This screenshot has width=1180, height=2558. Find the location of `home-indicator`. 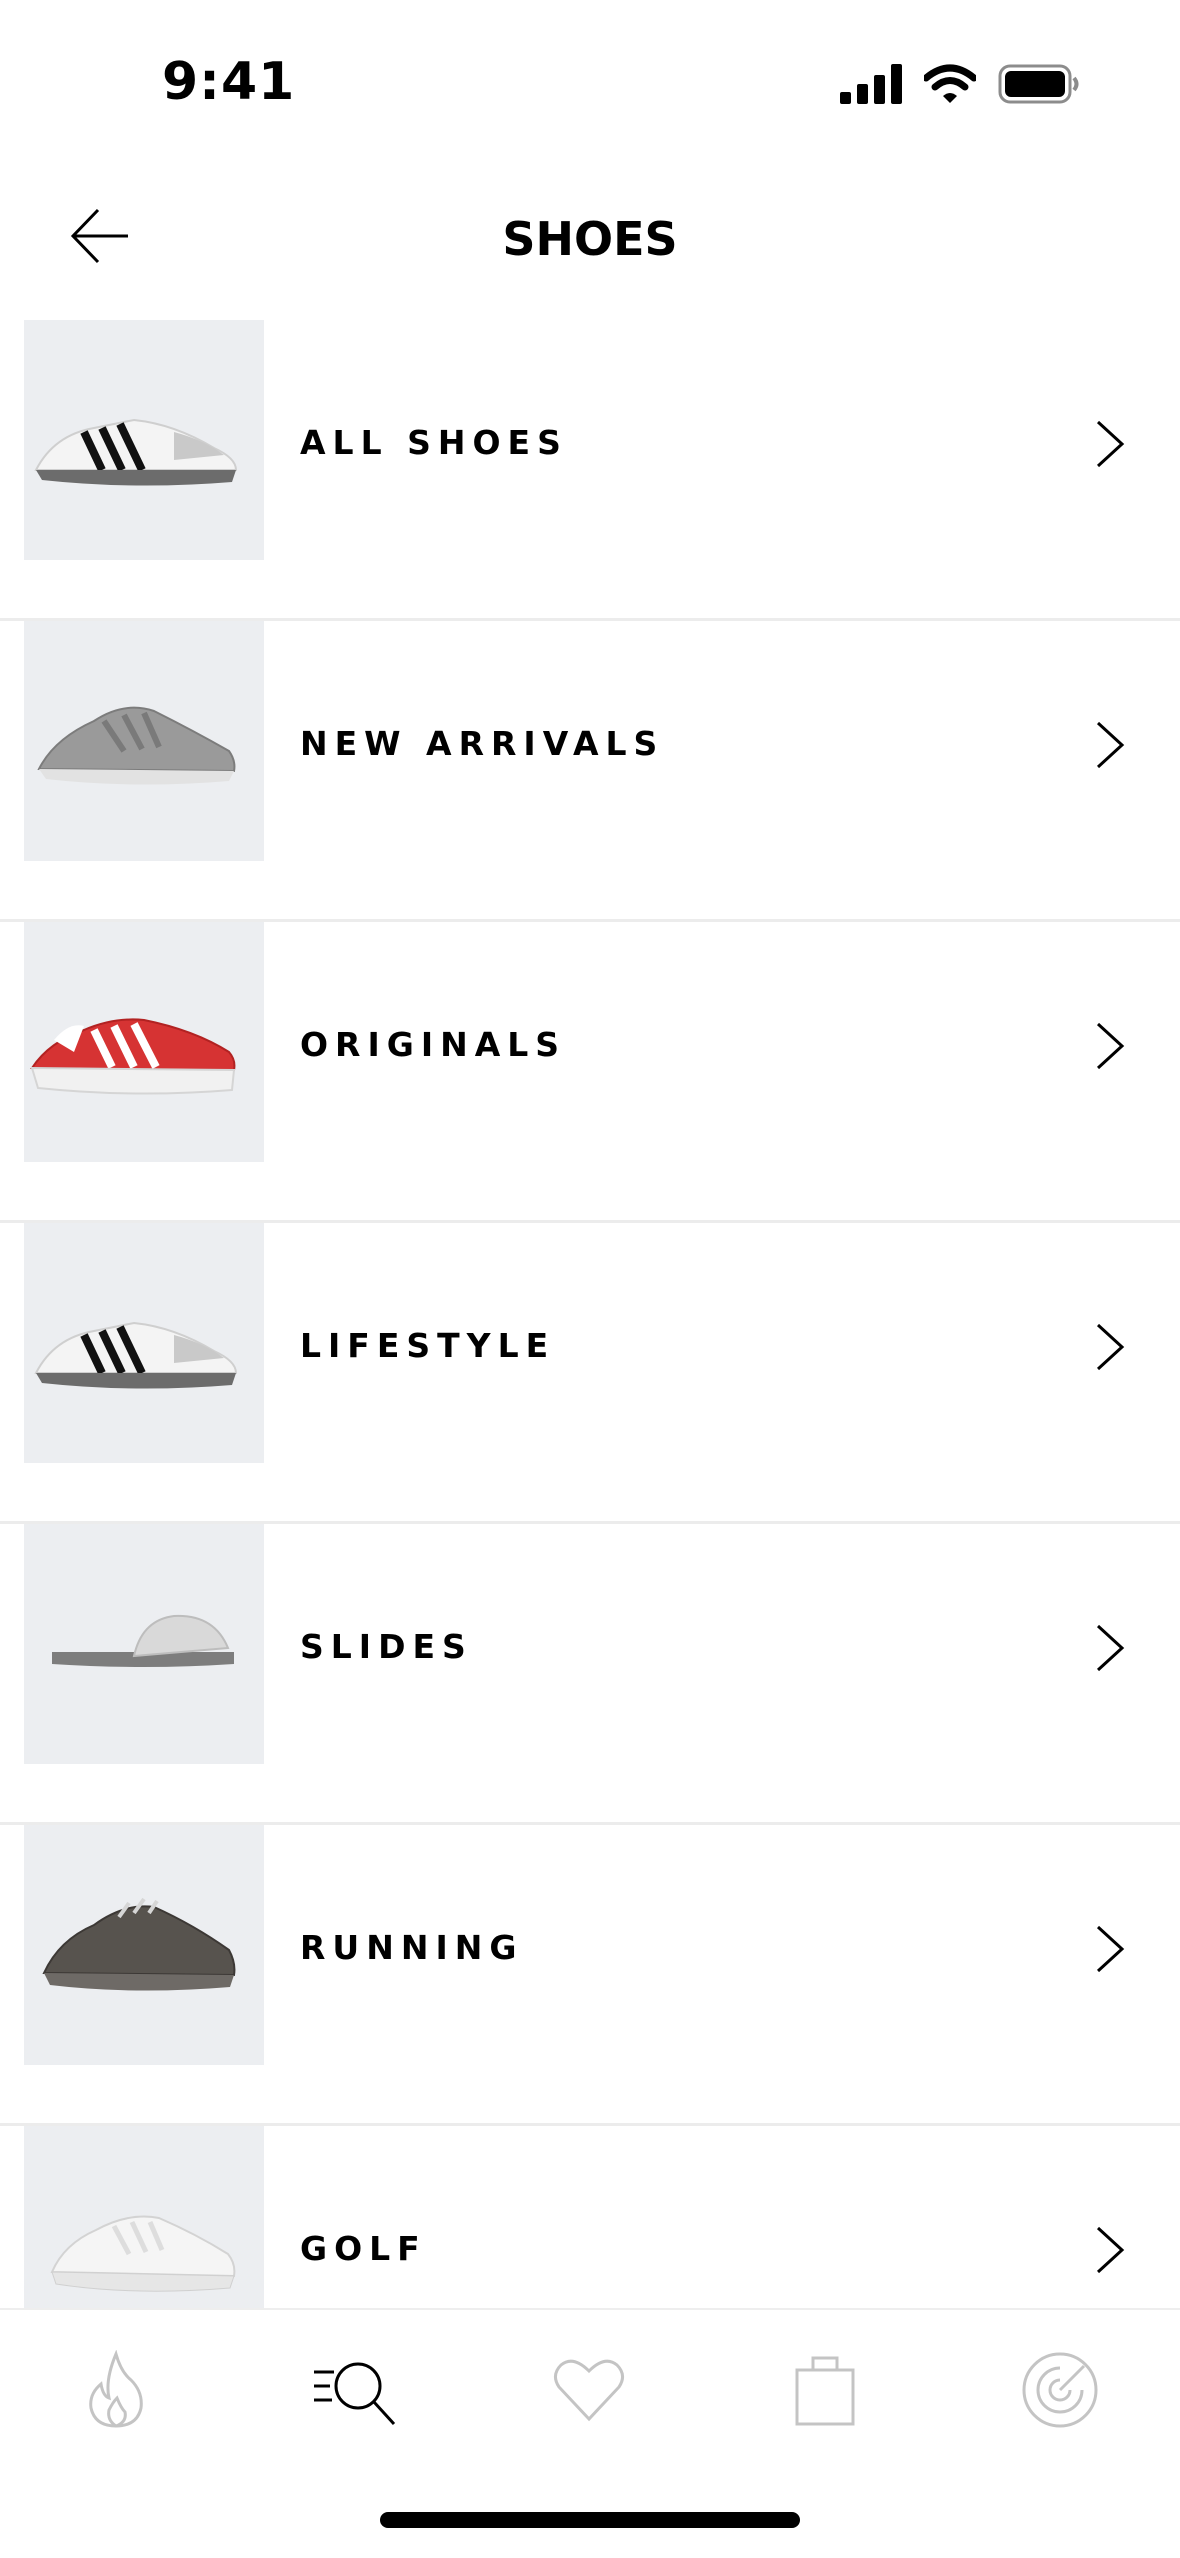

home-indicator is located at coordinates (590, 2520).